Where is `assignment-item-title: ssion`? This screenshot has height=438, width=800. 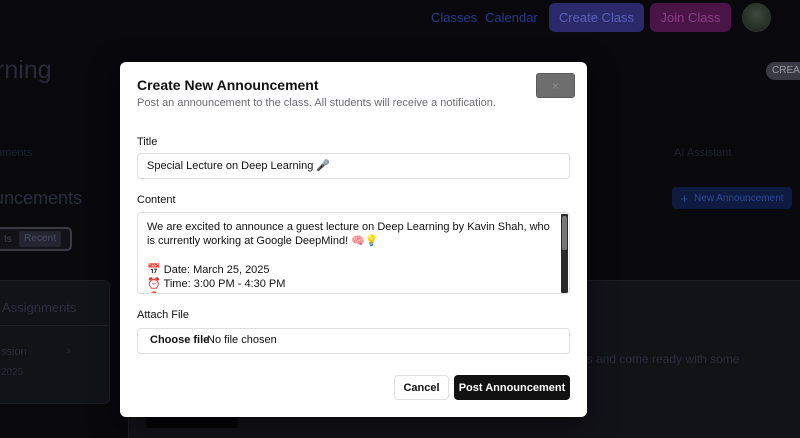 assignment-item-title: ssion is located at coordinates (14, 352).